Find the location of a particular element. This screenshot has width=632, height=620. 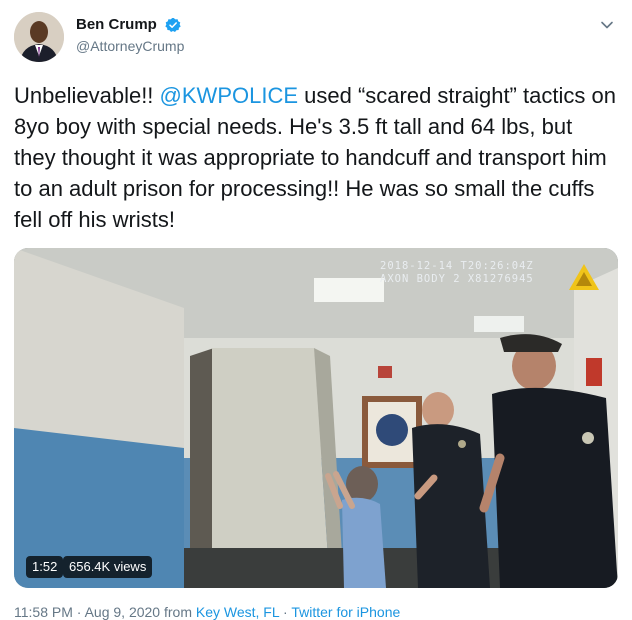

ceiling-light is located at coordinates (349, 290).